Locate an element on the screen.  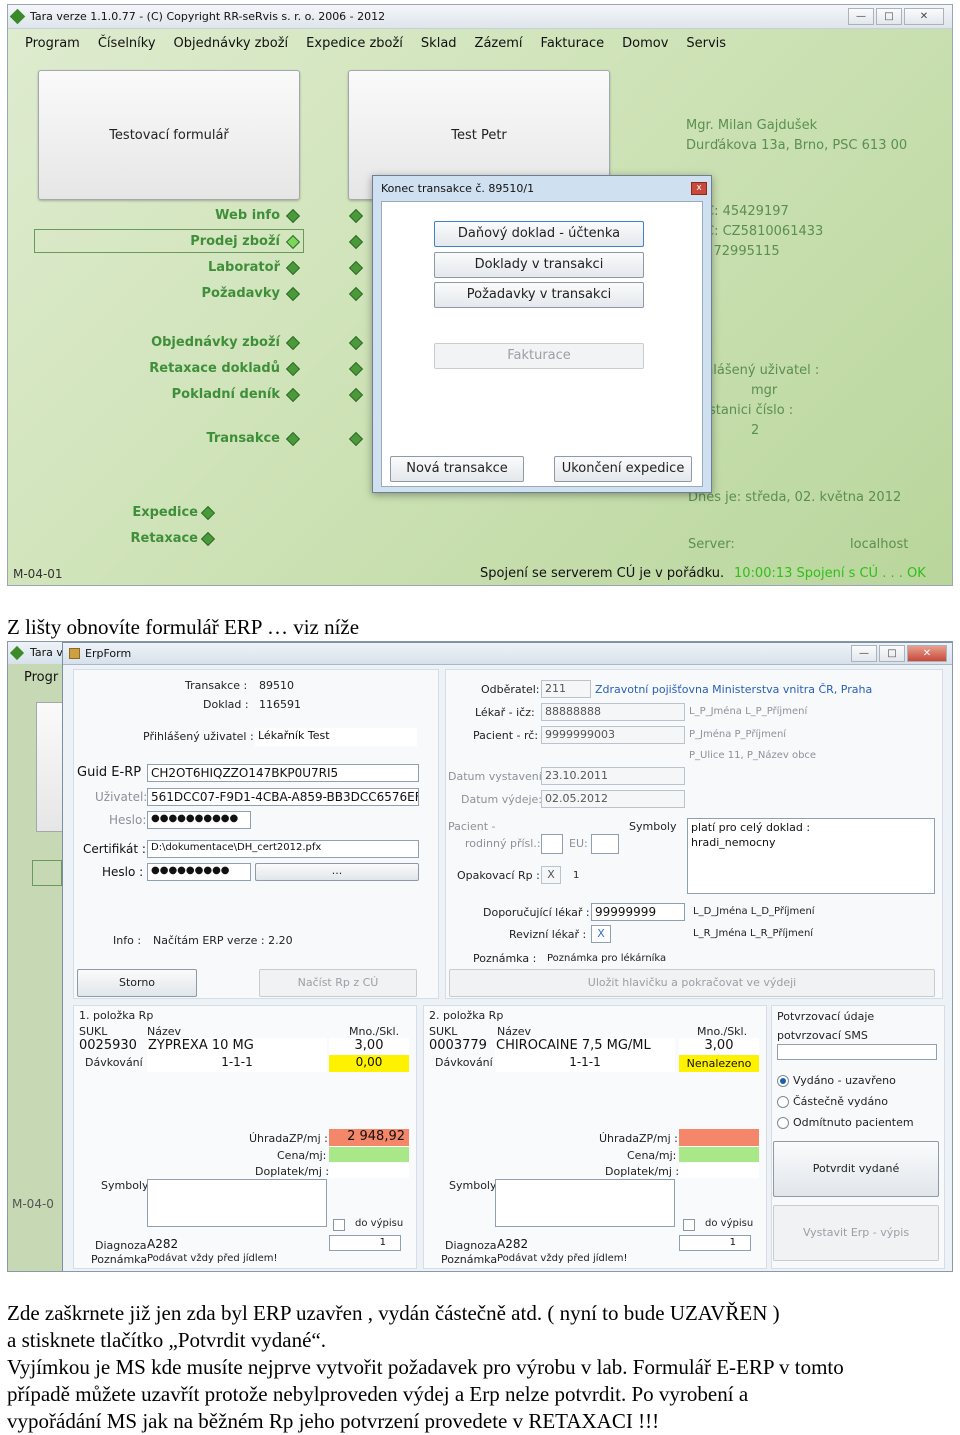
poznamka-label: Poznámka is located at coordinates (119, 1259).